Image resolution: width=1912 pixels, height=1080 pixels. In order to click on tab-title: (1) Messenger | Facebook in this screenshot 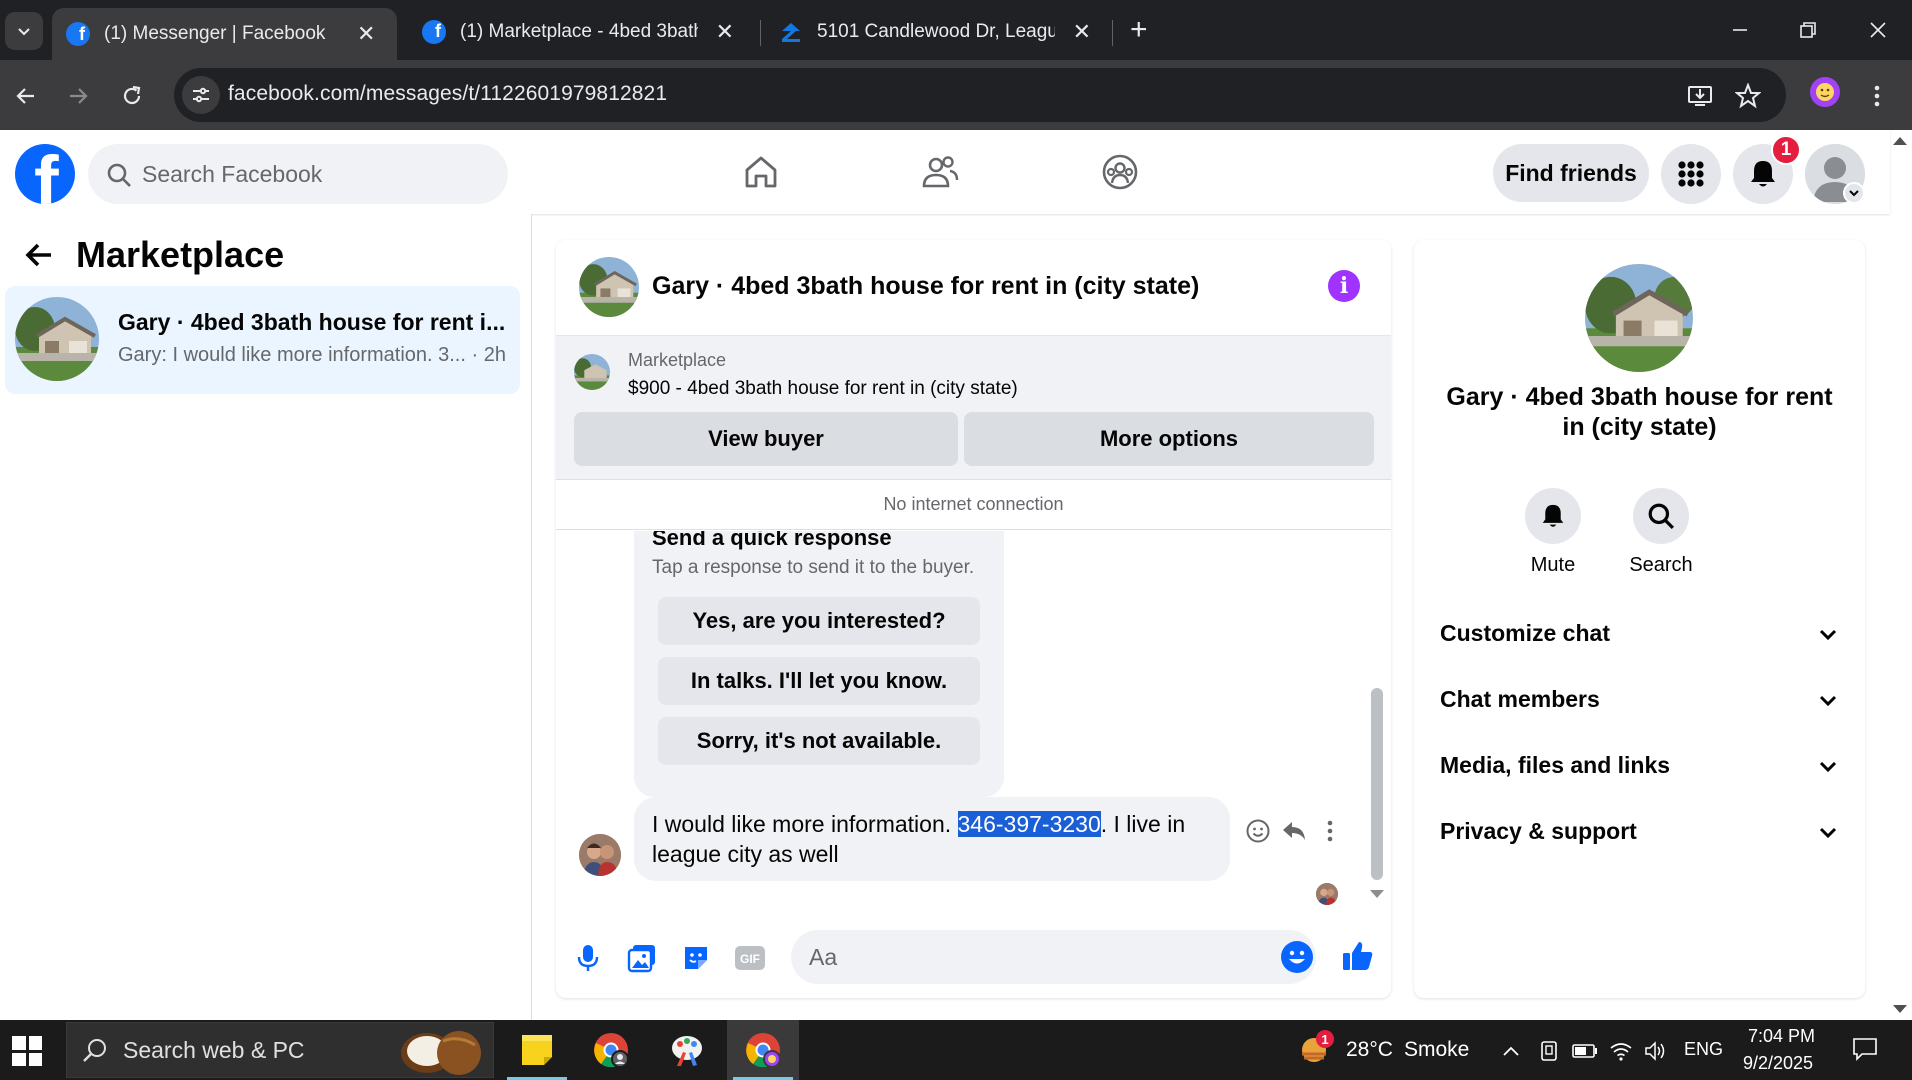, I will do `click(215, 33)`.